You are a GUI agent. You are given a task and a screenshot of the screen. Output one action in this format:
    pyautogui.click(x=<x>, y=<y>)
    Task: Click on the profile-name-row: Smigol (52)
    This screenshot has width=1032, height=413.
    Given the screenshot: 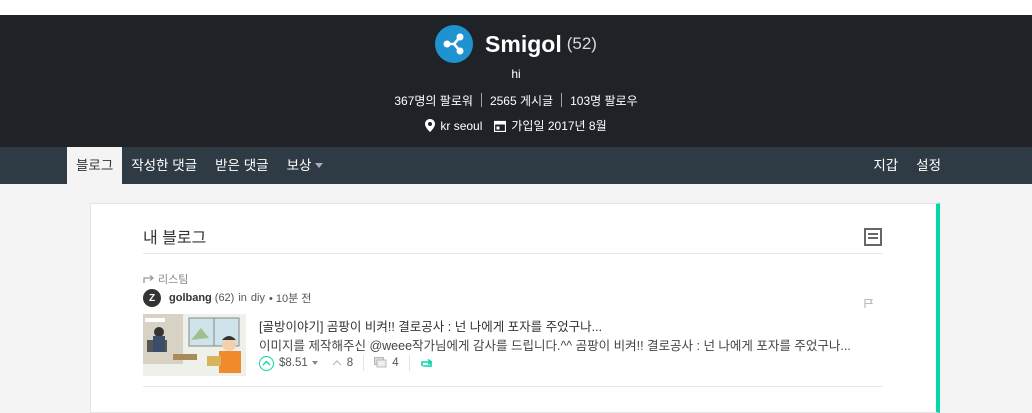 What is the action you would take?
    pyautogui.click(x=516, y=44)
    